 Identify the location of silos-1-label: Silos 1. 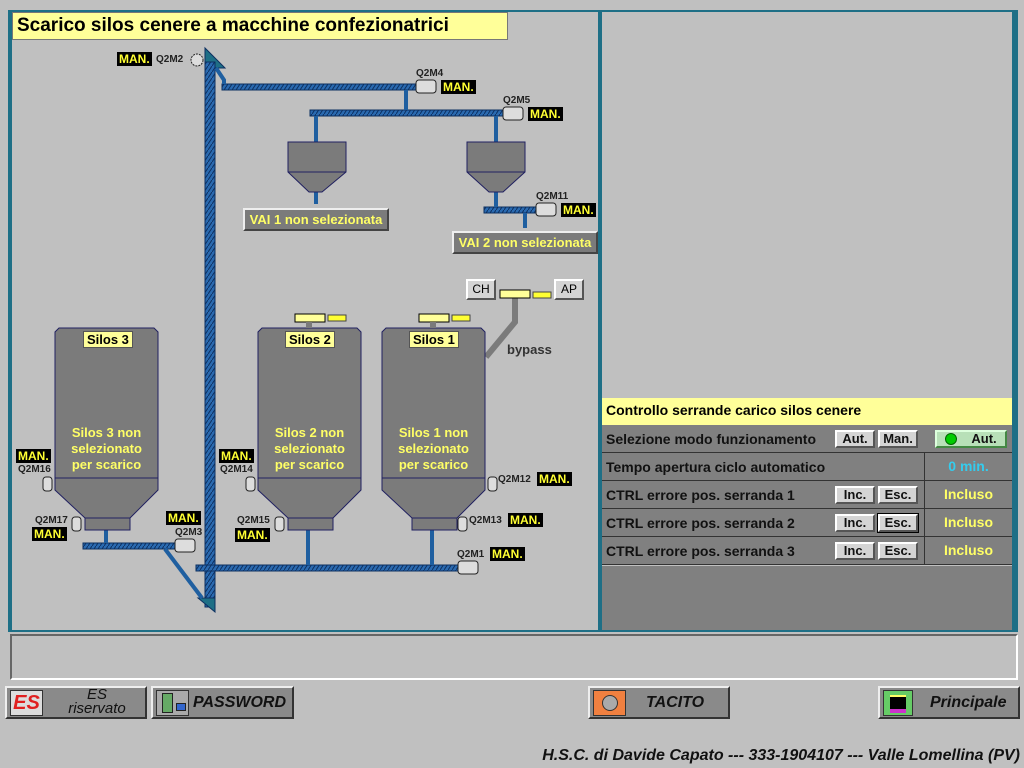
(434, 339).